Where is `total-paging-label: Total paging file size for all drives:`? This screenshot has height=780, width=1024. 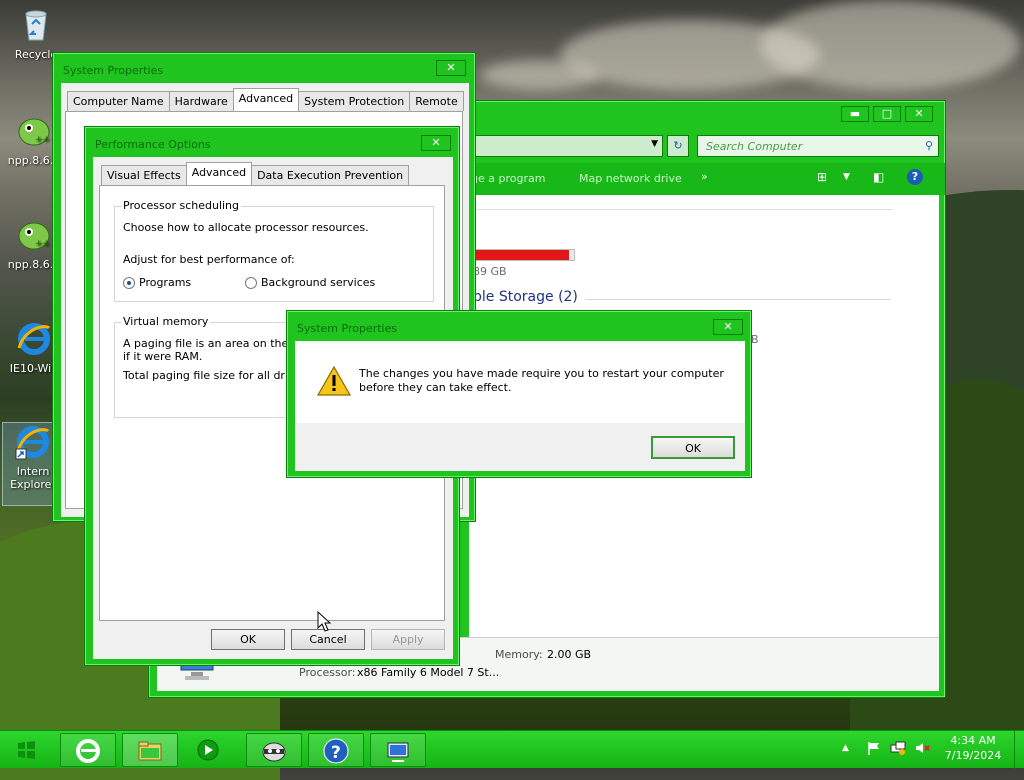
total-paging-label: Total paging file size for all drives: is located at coordinates (217, 375).